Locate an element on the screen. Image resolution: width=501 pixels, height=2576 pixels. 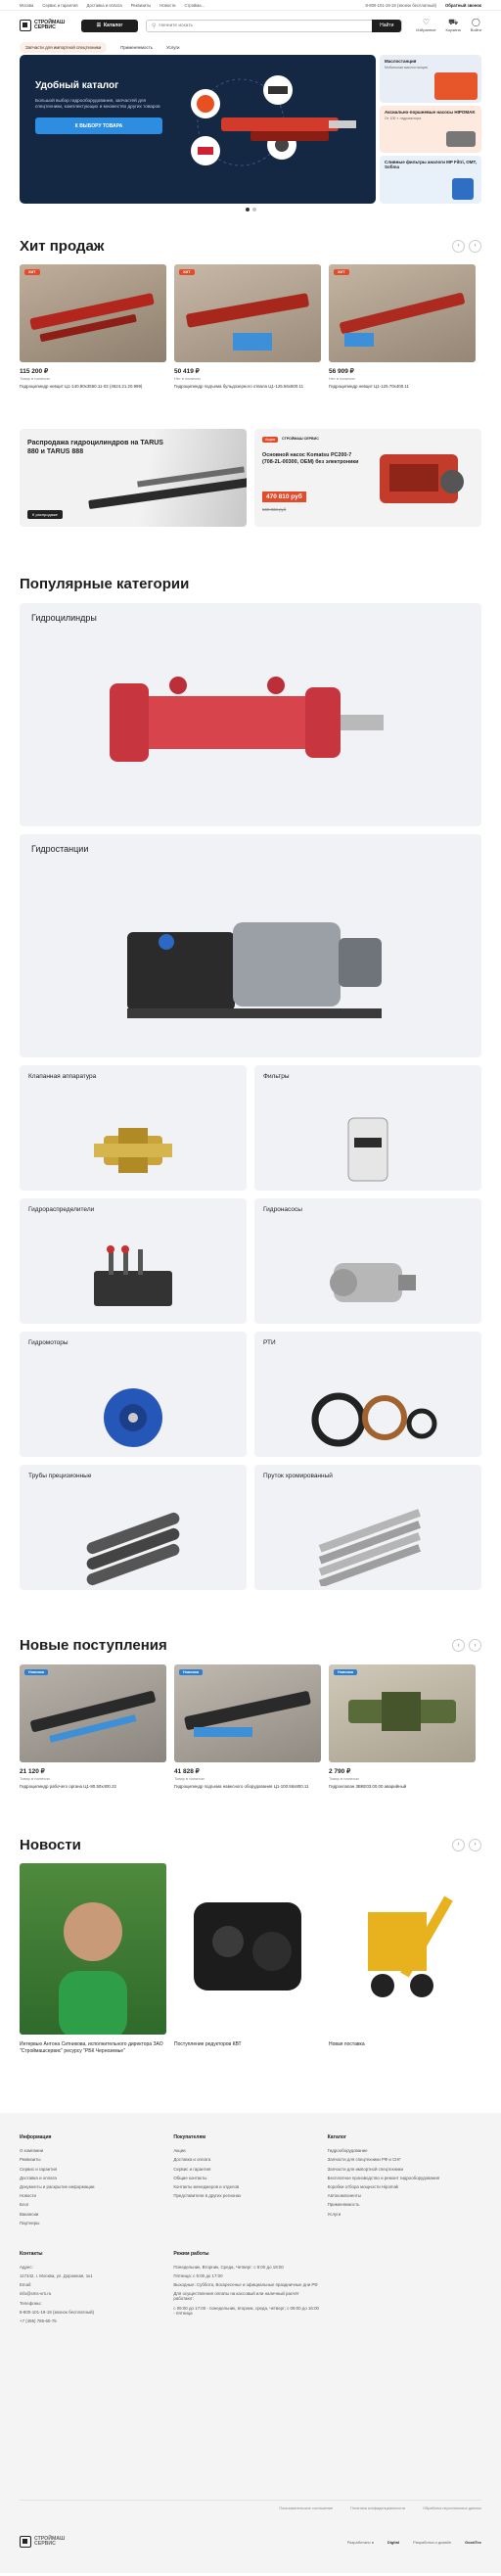
category-card: Фильтры is located at coordinates (367, 1127).